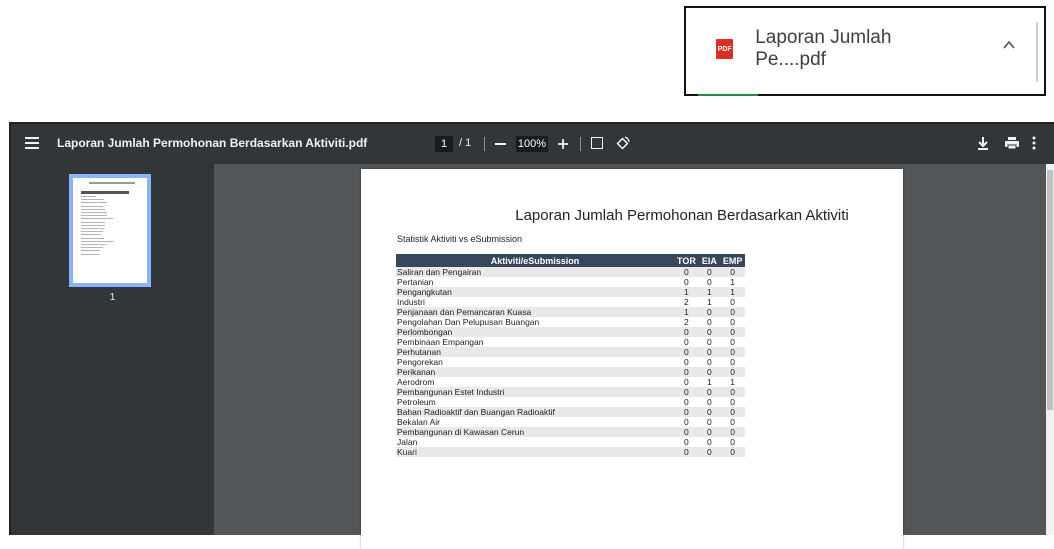 The height and width of the screenshot is (549, 1054). What do you see at coordinates (563, 144) in the screenshot?
I see `zoom-in-icon` at bounding box center [563, 144].